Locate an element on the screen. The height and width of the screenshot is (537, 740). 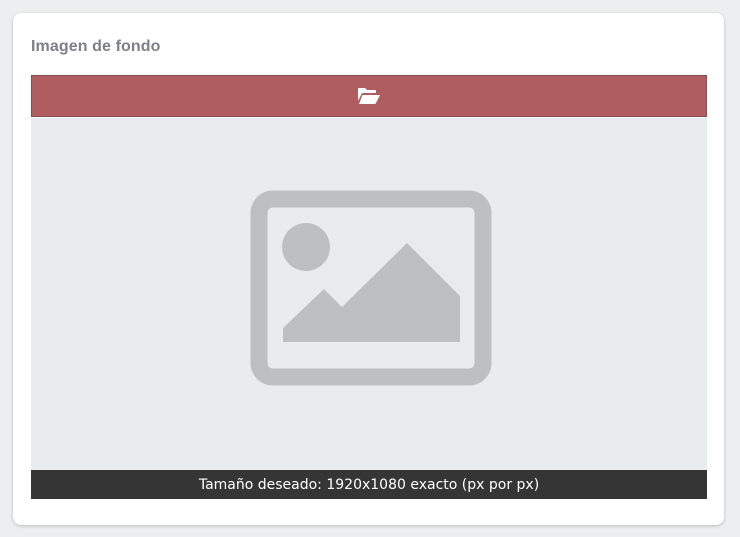
folder-open-icon is located at coordinates (369, 96).